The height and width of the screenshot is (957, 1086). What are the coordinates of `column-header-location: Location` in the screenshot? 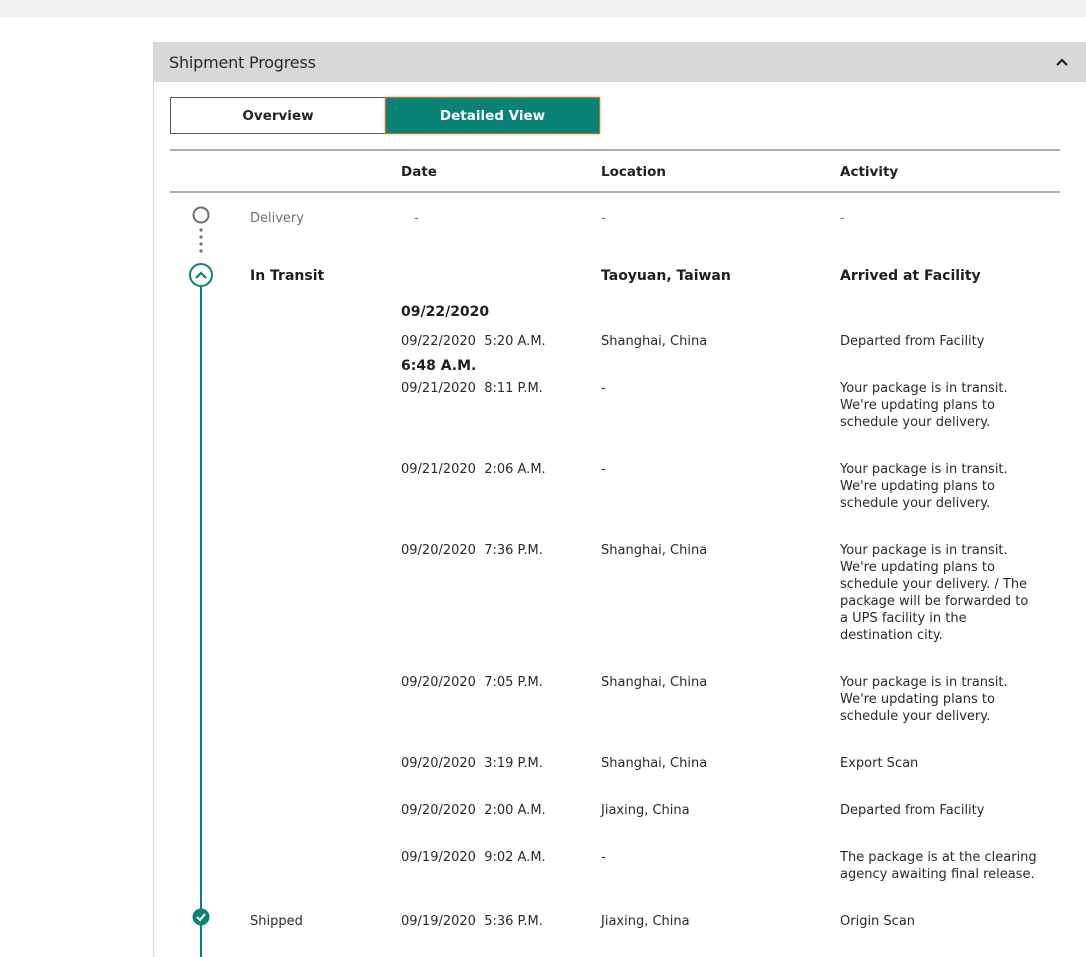 It's located at (633, 172).